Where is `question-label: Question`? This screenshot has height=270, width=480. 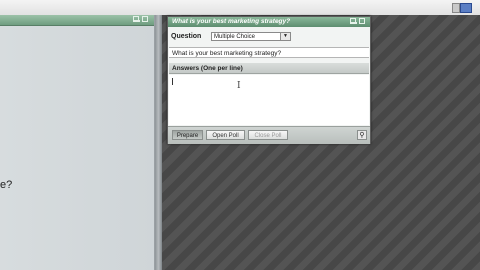
question-label: Question is located at coordinates (186, 36).